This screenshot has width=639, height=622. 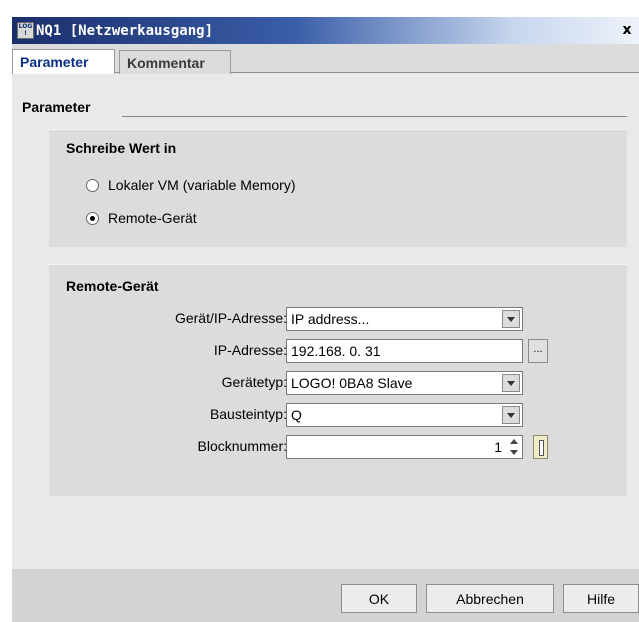 What do you see at coordinates (374, 116) in the screenshot?
I see `section-divider` at bounding box center [374, 116].